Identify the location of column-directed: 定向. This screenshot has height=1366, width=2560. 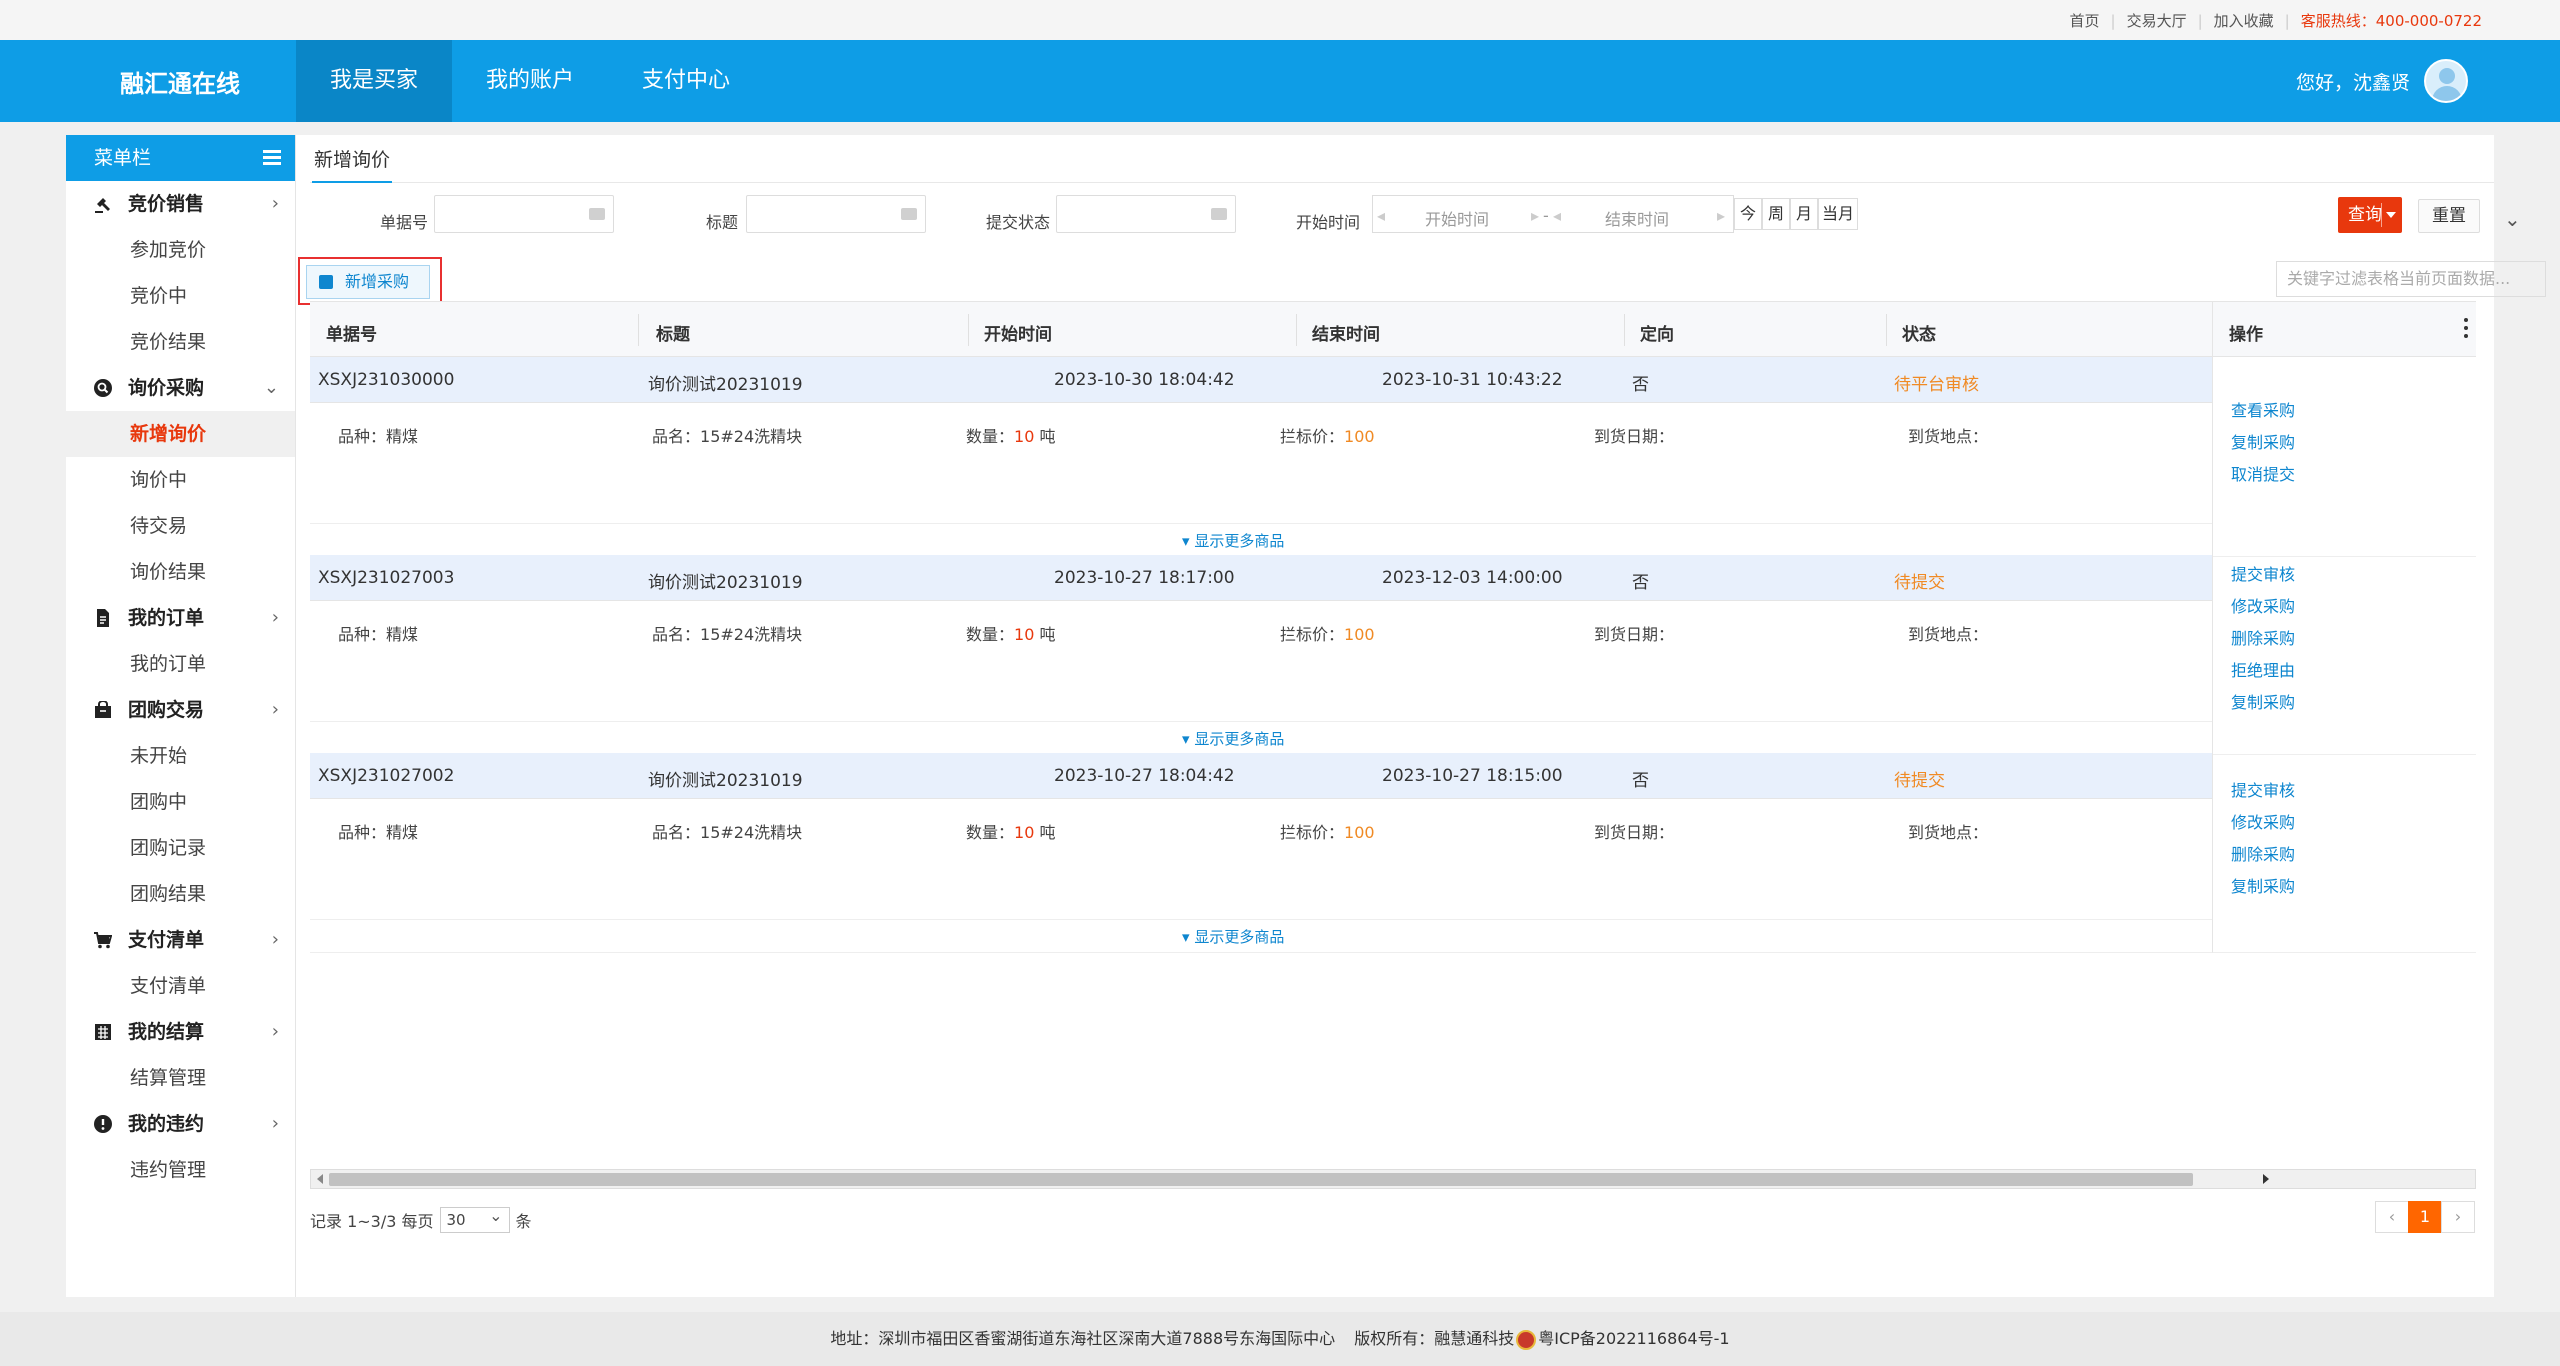
(1657, 332).